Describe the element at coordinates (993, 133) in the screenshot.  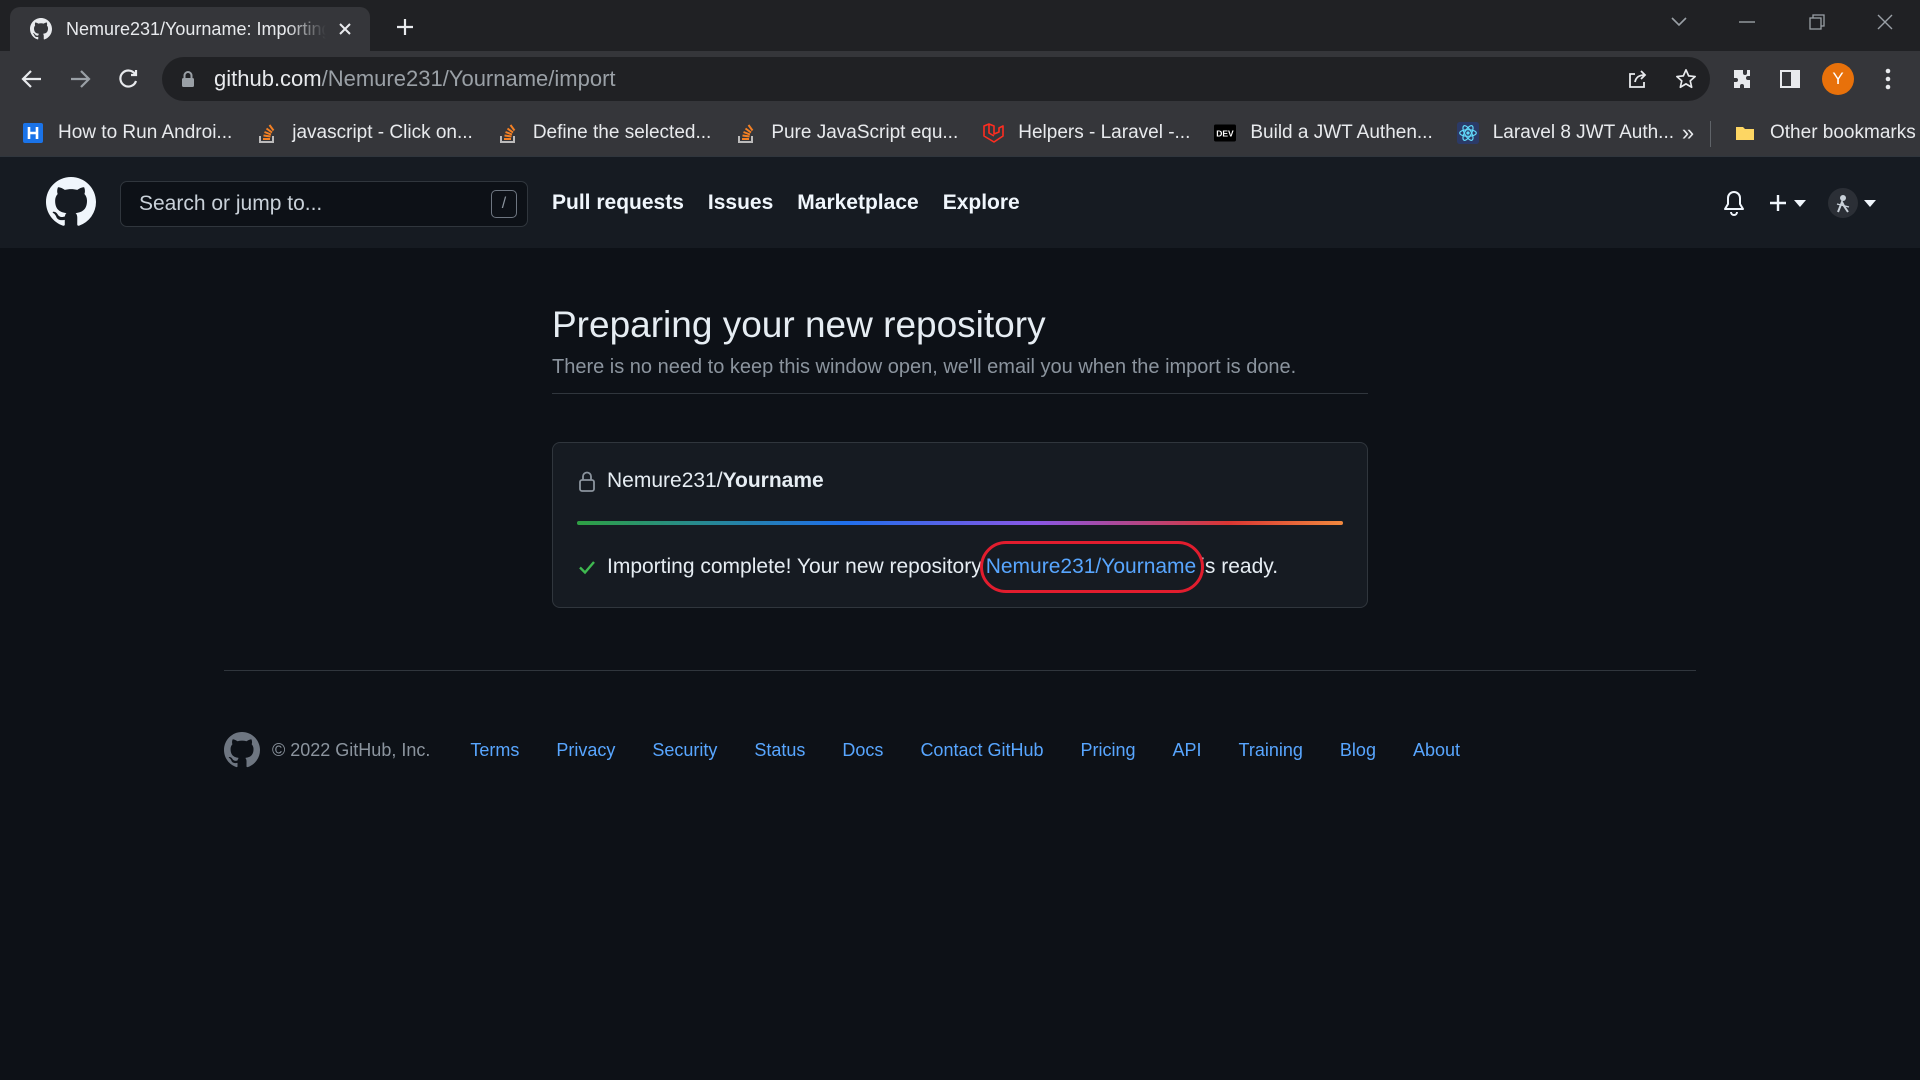
I see `laravel-icon` at that location.